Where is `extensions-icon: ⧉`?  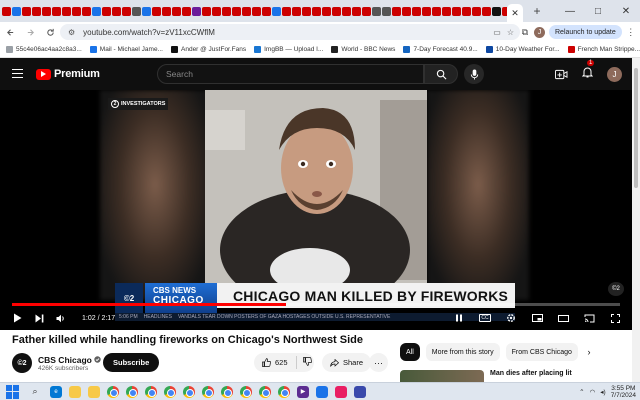 extensions-icon: ⧉ is located at coordinates (525, 32).